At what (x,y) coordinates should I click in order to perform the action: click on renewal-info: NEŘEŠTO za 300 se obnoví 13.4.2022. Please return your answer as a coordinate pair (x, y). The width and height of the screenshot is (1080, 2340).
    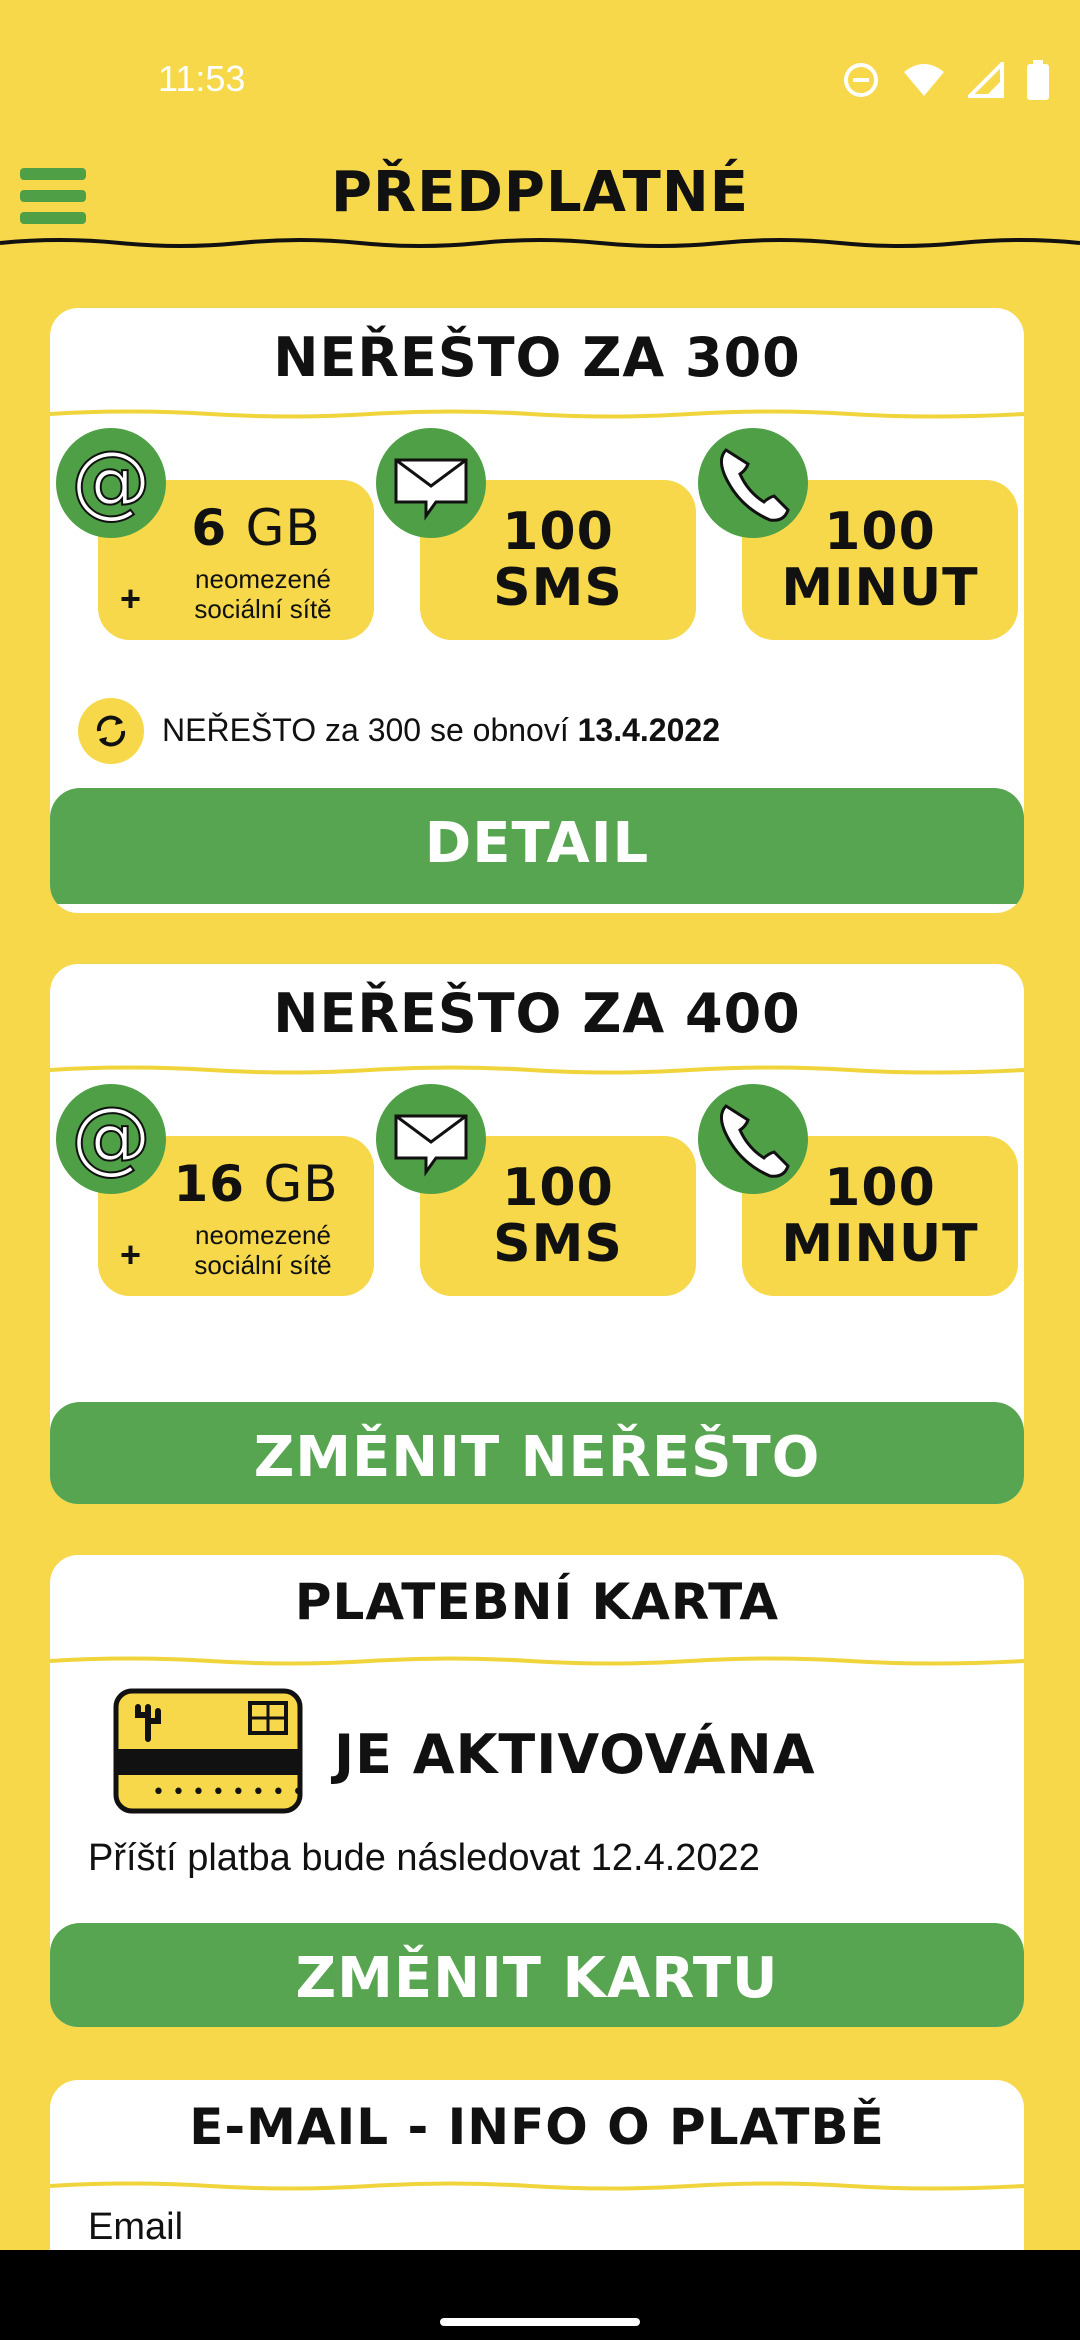
    Looking at the image, I should click on (537, 730).